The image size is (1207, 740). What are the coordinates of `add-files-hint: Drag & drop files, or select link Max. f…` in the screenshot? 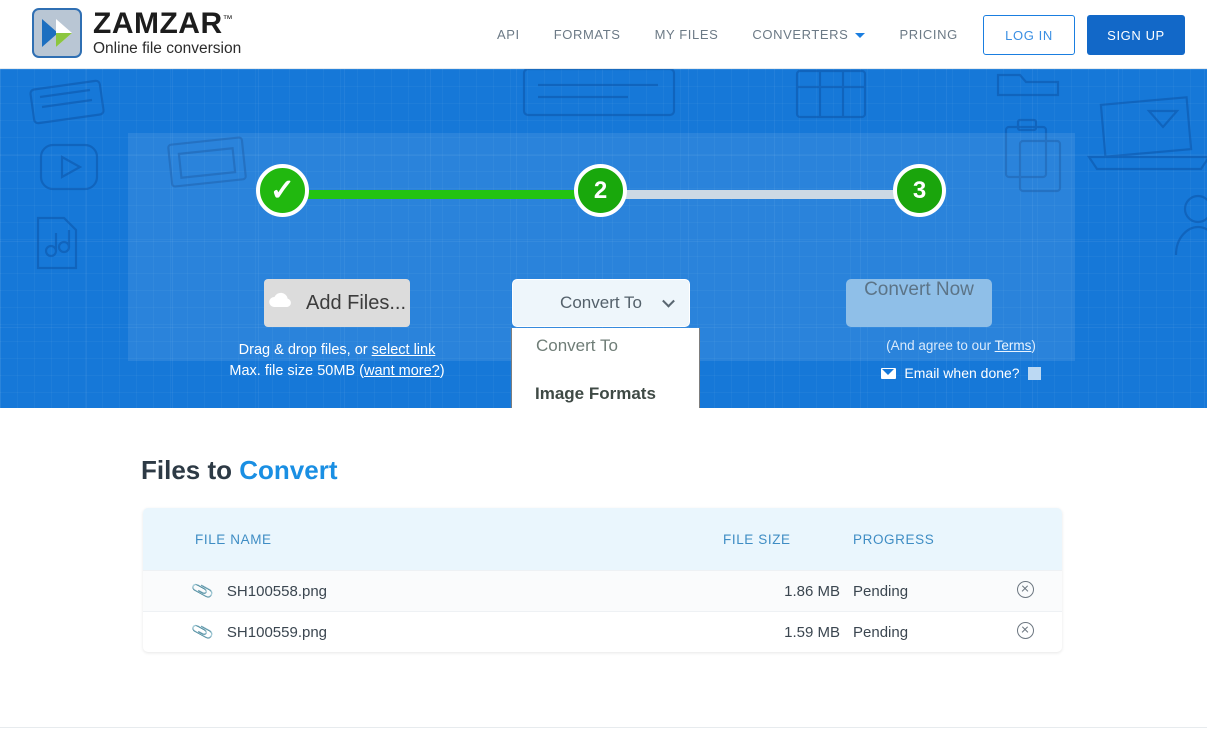 It's located at (337, 361).